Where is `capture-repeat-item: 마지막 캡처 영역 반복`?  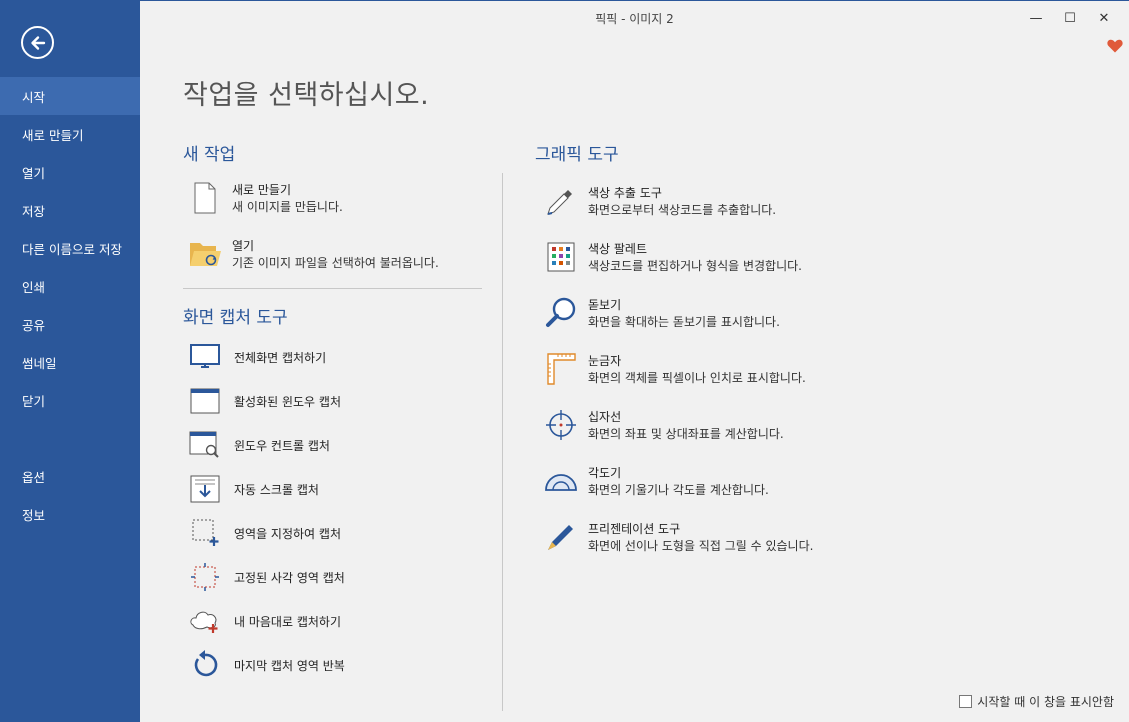 capture-repeat-item: 마지막 캡처 영역 반복 is located at coordinates (266, 665).